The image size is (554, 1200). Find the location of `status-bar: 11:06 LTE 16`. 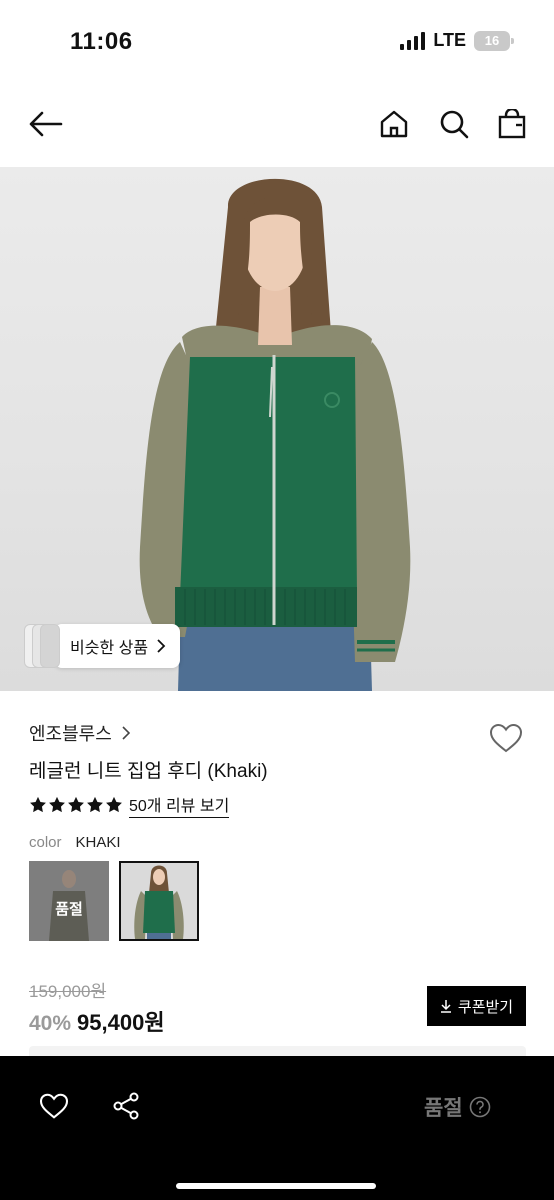

status-bar: 11:06 LTE 16 is located at coordinates (277, 42).